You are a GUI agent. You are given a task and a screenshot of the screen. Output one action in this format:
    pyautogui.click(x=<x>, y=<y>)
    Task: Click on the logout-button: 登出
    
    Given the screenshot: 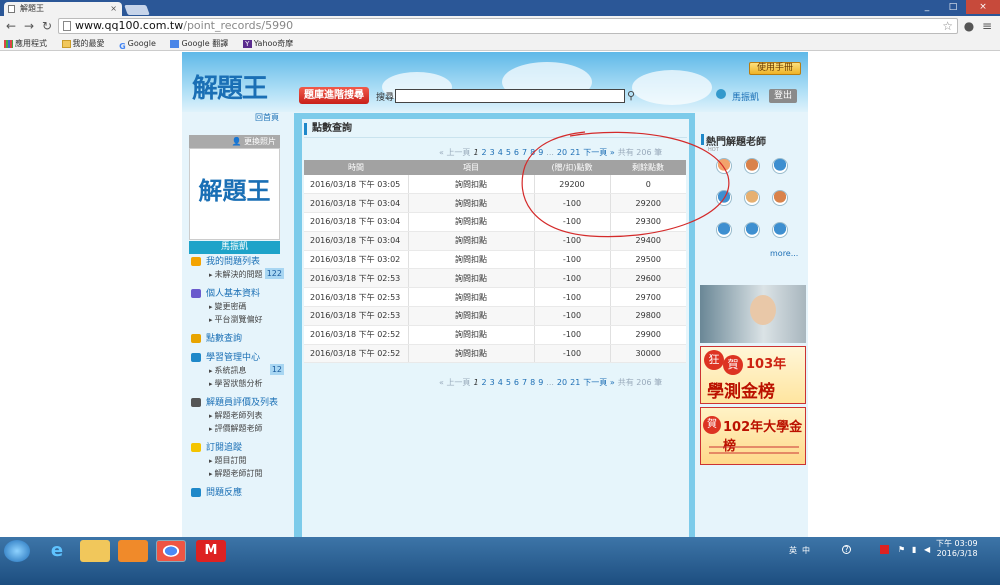 What is the action you would take?
    pyautogui.click(x=783, y=96)
    